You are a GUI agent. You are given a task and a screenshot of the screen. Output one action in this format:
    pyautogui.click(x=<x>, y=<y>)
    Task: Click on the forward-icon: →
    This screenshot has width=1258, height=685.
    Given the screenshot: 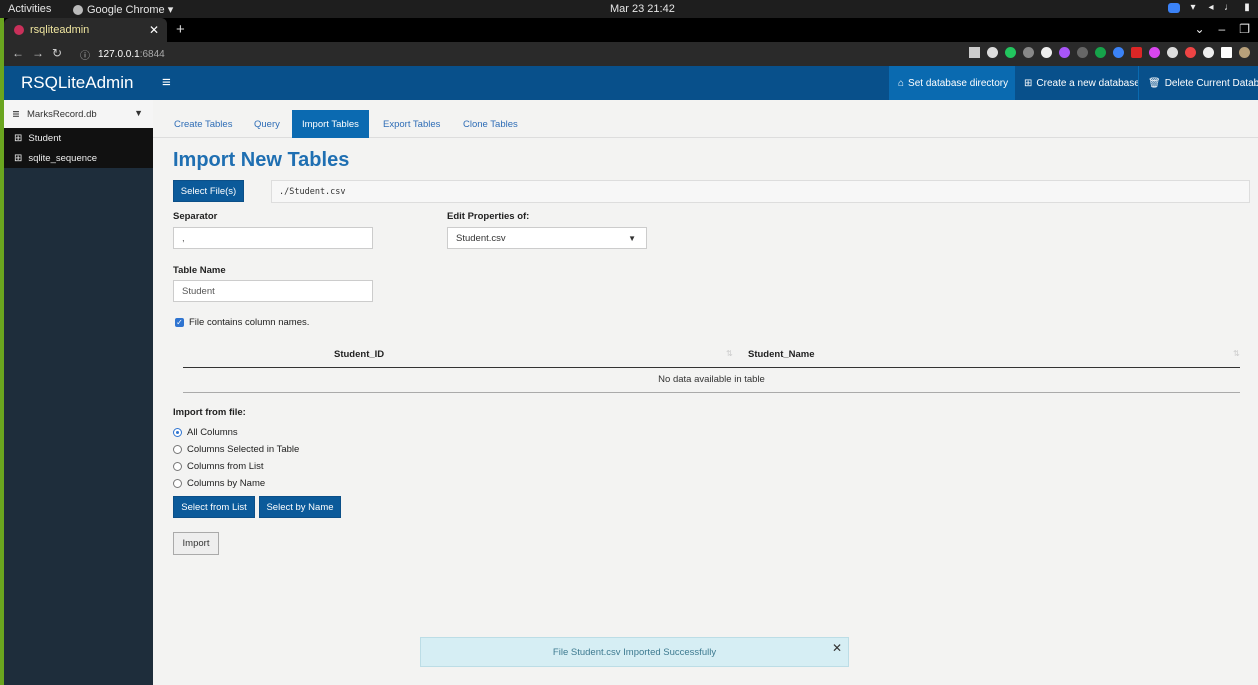 What is the action you would take?
    pyautogui.click(x=38, y=53)
    